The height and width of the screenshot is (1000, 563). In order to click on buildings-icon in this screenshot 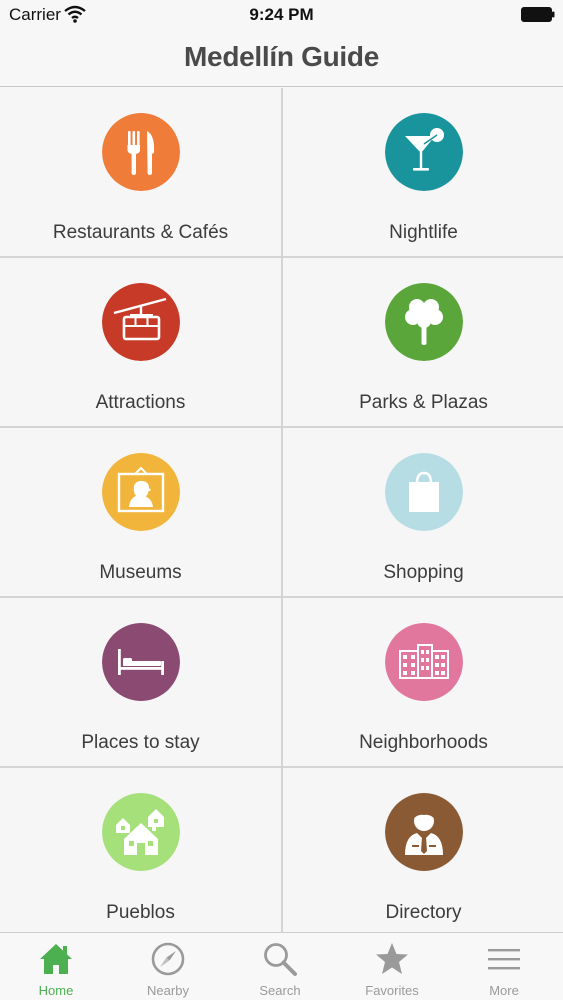, I will do `click(424, 662)`.